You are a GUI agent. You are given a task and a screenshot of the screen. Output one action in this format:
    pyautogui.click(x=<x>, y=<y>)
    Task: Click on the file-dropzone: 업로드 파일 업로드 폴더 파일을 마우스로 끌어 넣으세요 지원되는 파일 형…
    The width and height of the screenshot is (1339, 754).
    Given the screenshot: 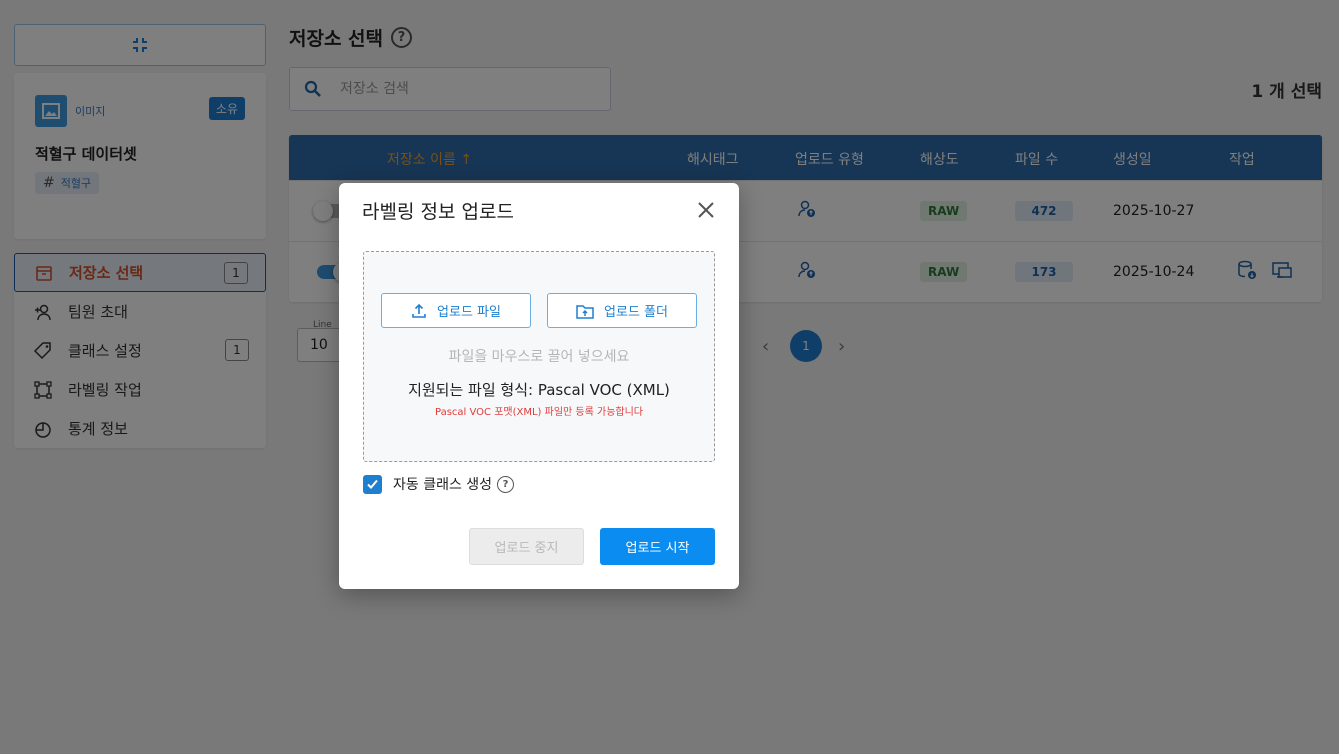 What is the action you would take?
    pyautogui.click(x=539, y=356)
    